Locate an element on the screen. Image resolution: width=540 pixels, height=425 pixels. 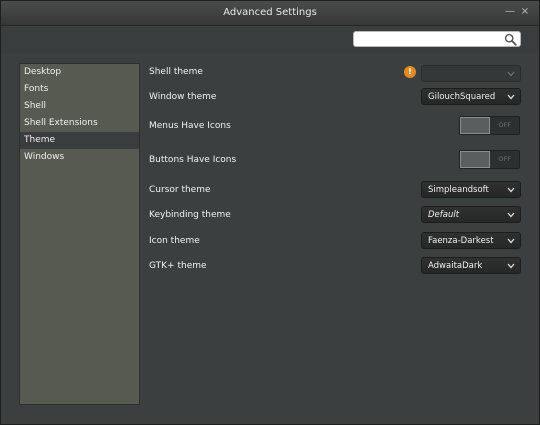
icon-theme-label: Icon theme is located at coordinates (174, 241).